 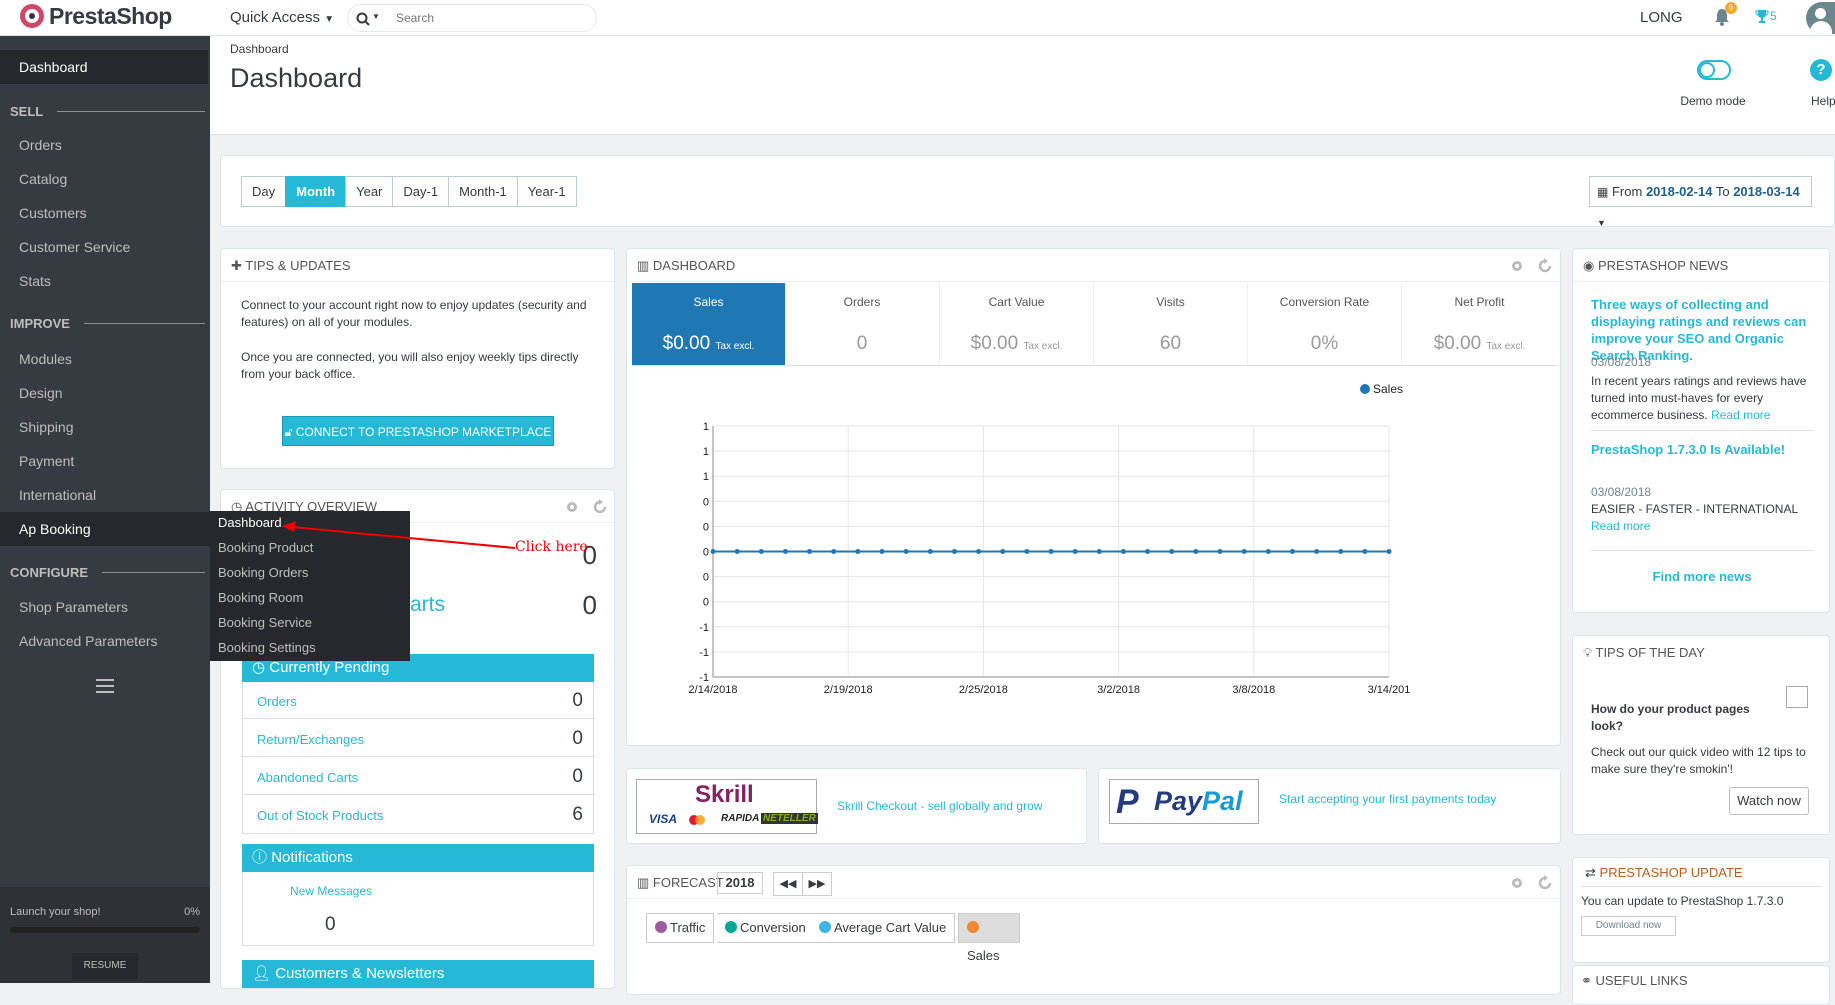 What do you see at coordinates (546, 191) in the screenshot?
I see `period-year-1-button: Year-1` at bounding box center [546, 191].